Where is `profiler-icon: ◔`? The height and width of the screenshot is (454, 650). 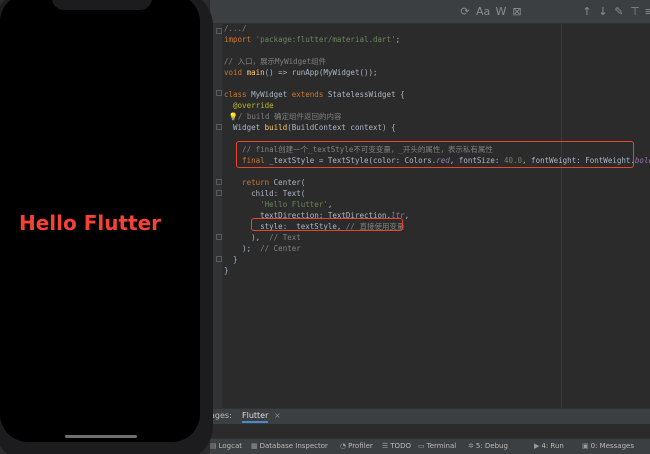
profiler-icon: ◔ is located at coordinates (343, 446).